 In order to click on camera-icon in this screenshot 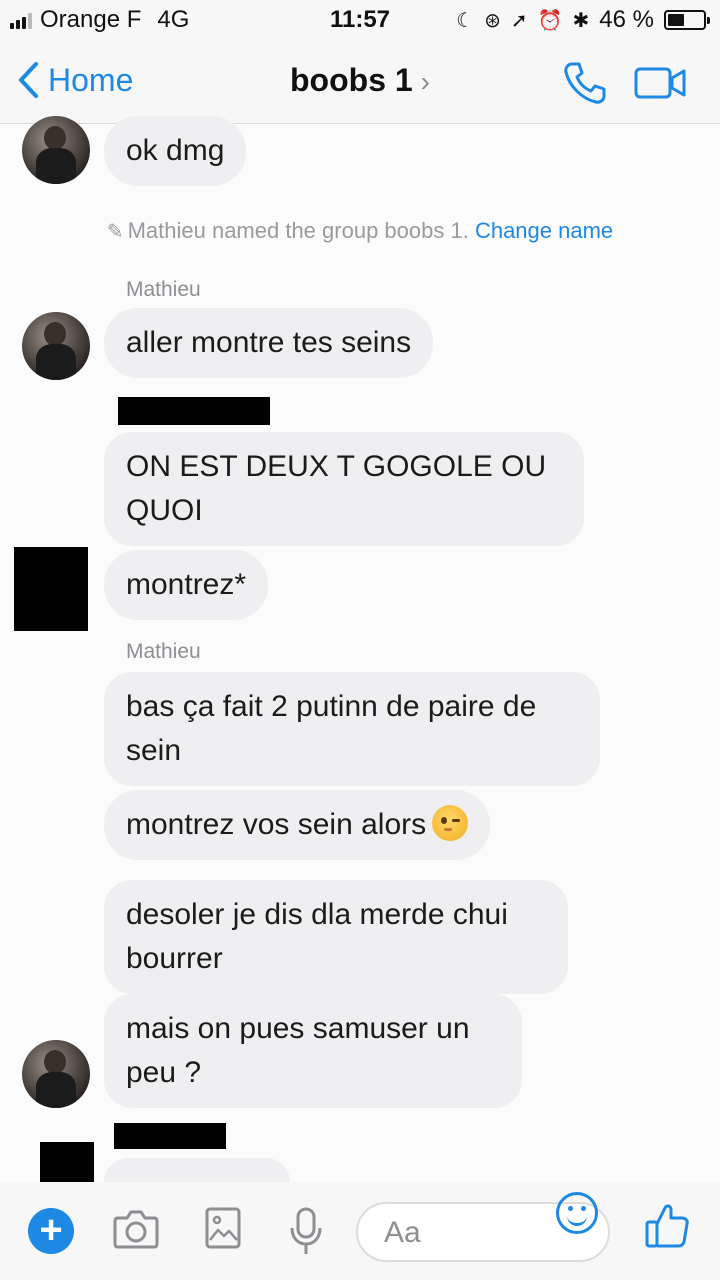, I will do `click(136, 1229)`.